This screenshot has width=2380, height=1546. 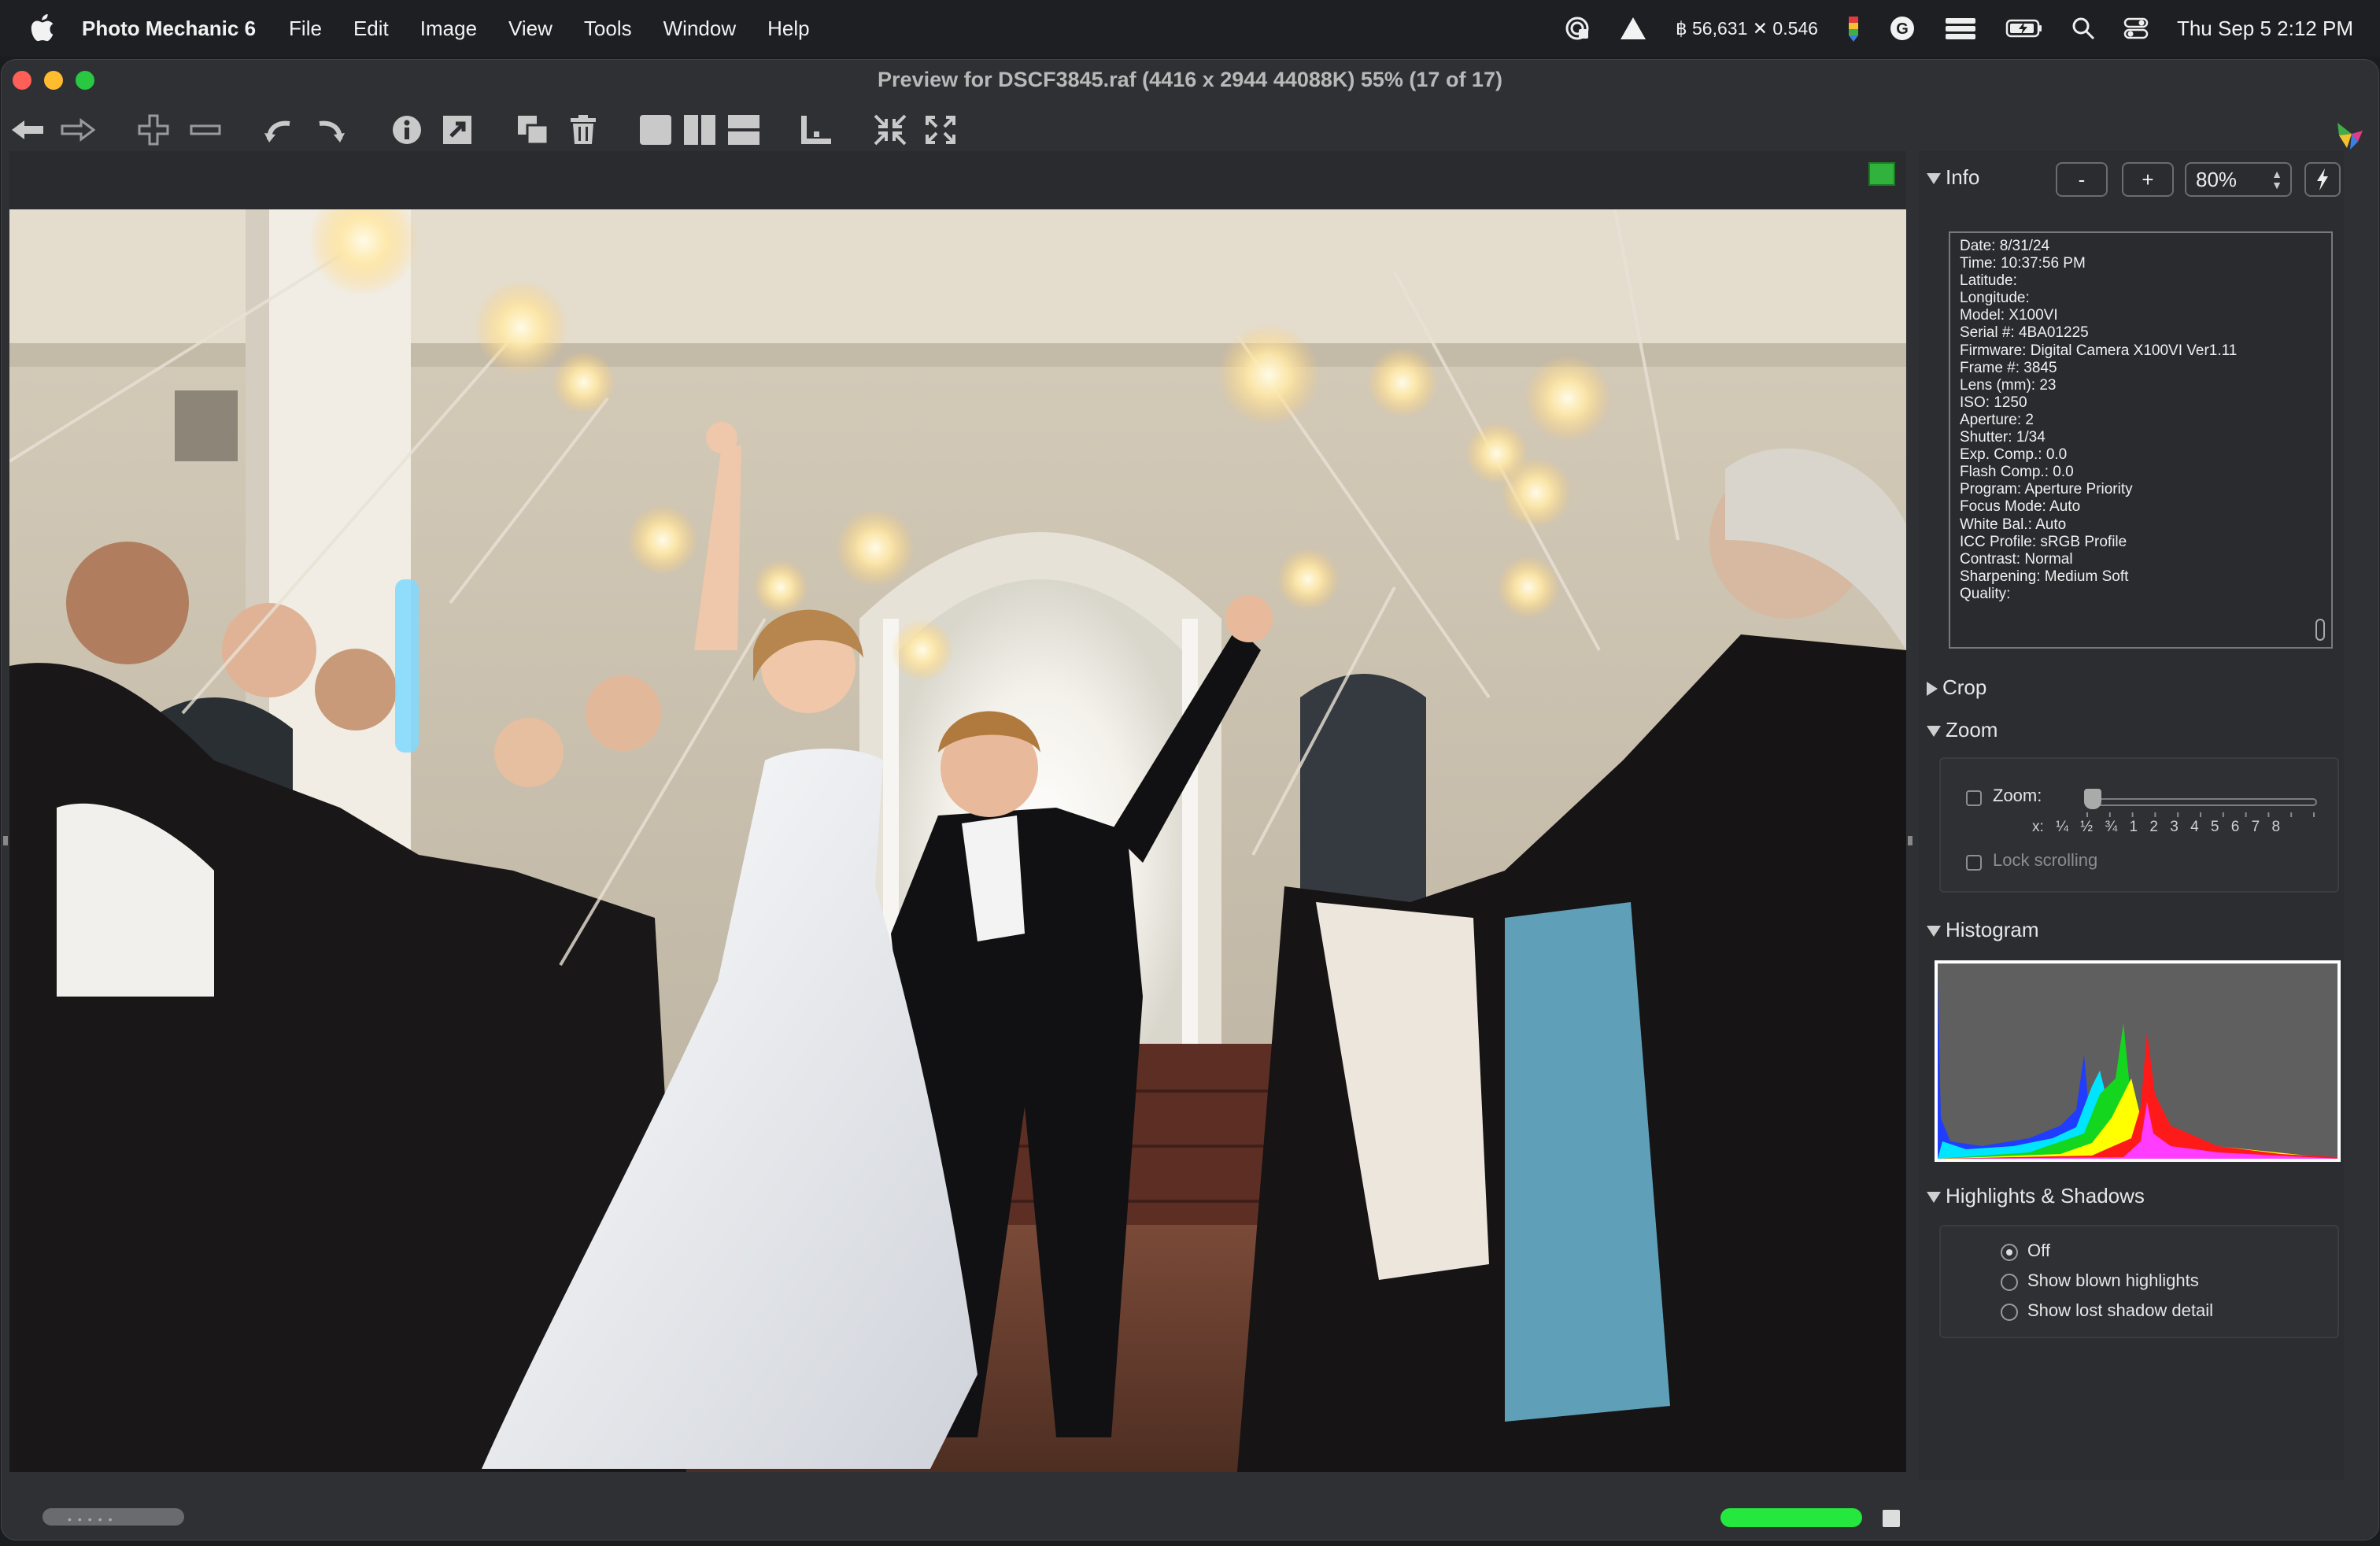 I want to click on highlights-section-title: Highlights & Shadows, so click(x=2046, y=1196).